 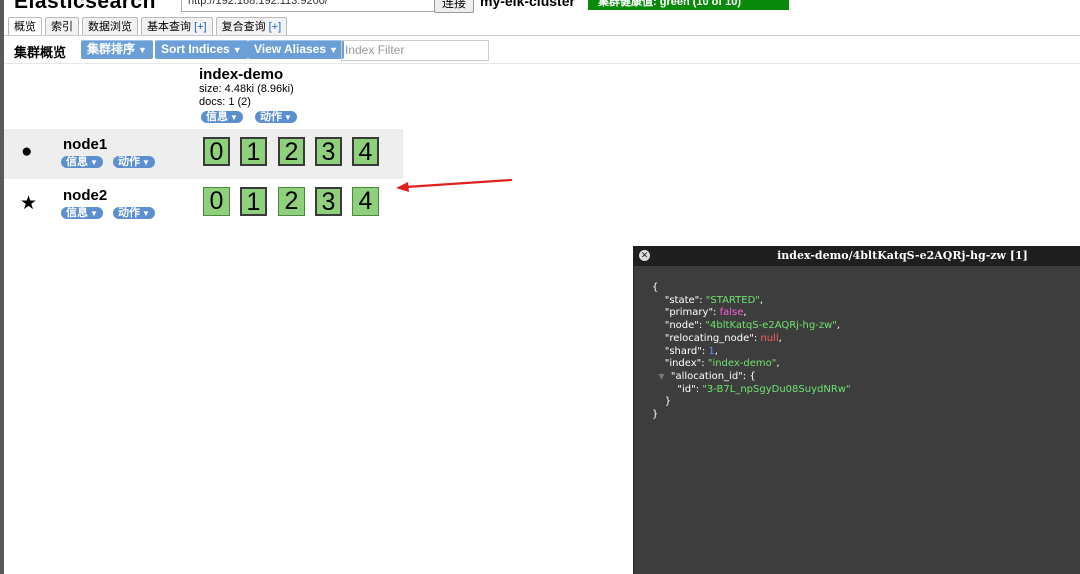 I want to click on star-icon: ★, so click(x=29, y=203).